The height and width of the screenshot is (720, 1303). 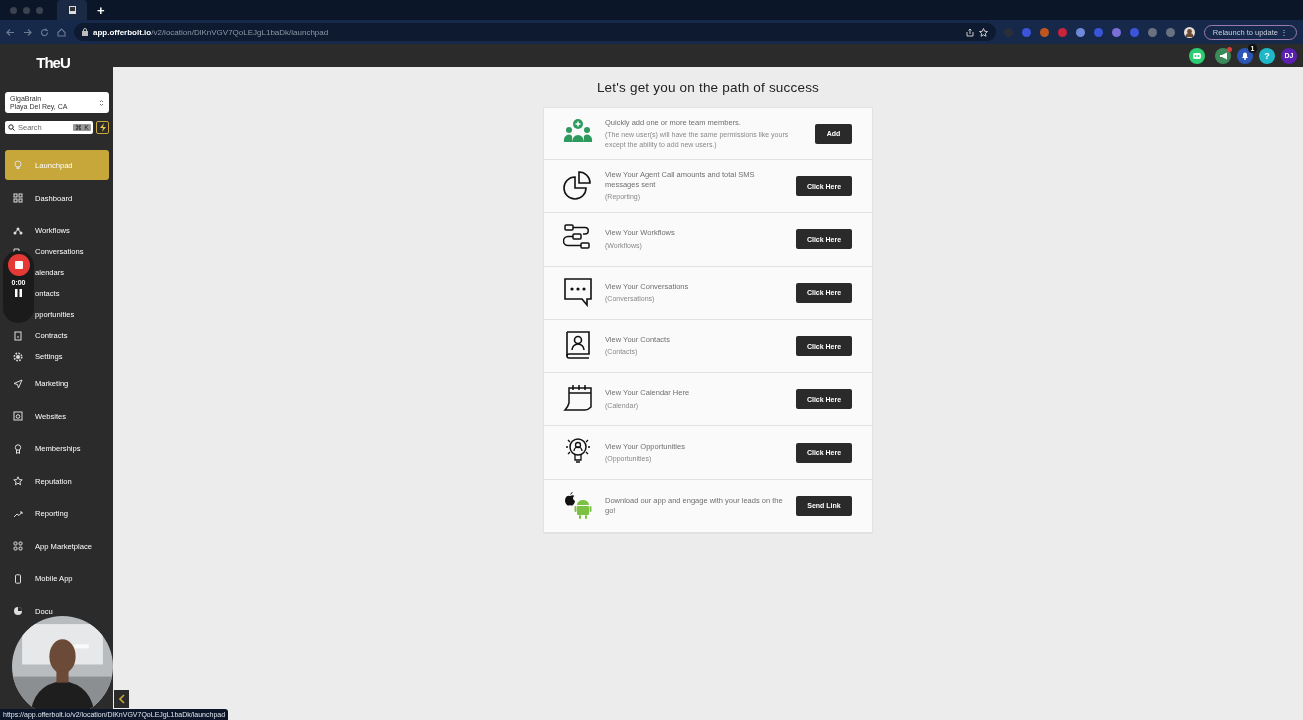 I want to click on browser-tab, so click(x=72, y=10).